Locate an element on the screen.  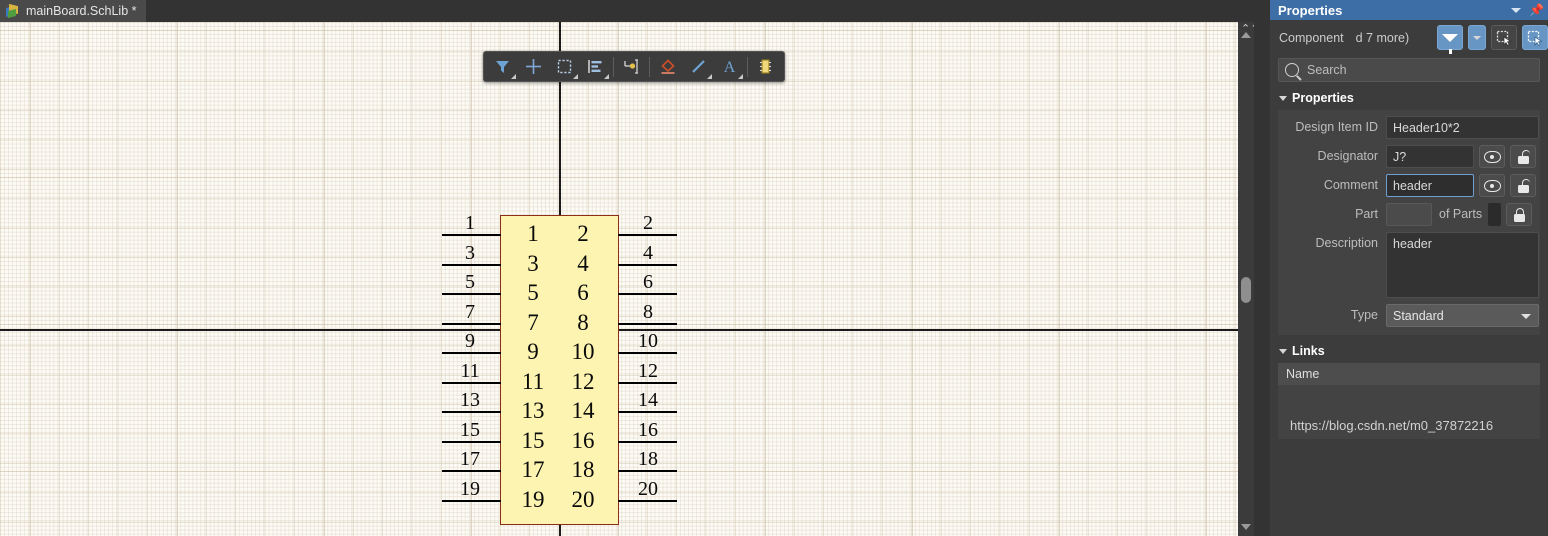
type-label: Type is located at coordinates (1364, 315).